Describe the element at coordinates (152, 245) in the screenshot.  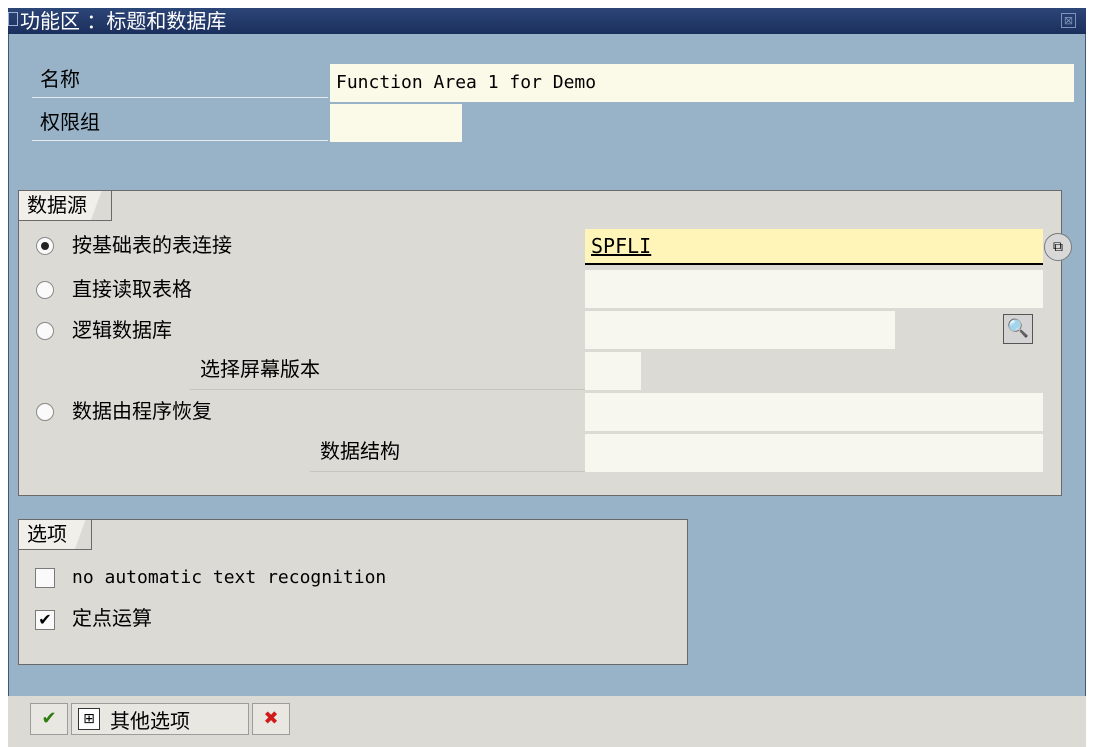
I see `radio-table-join-label: 按基础表的表连接` at that location.